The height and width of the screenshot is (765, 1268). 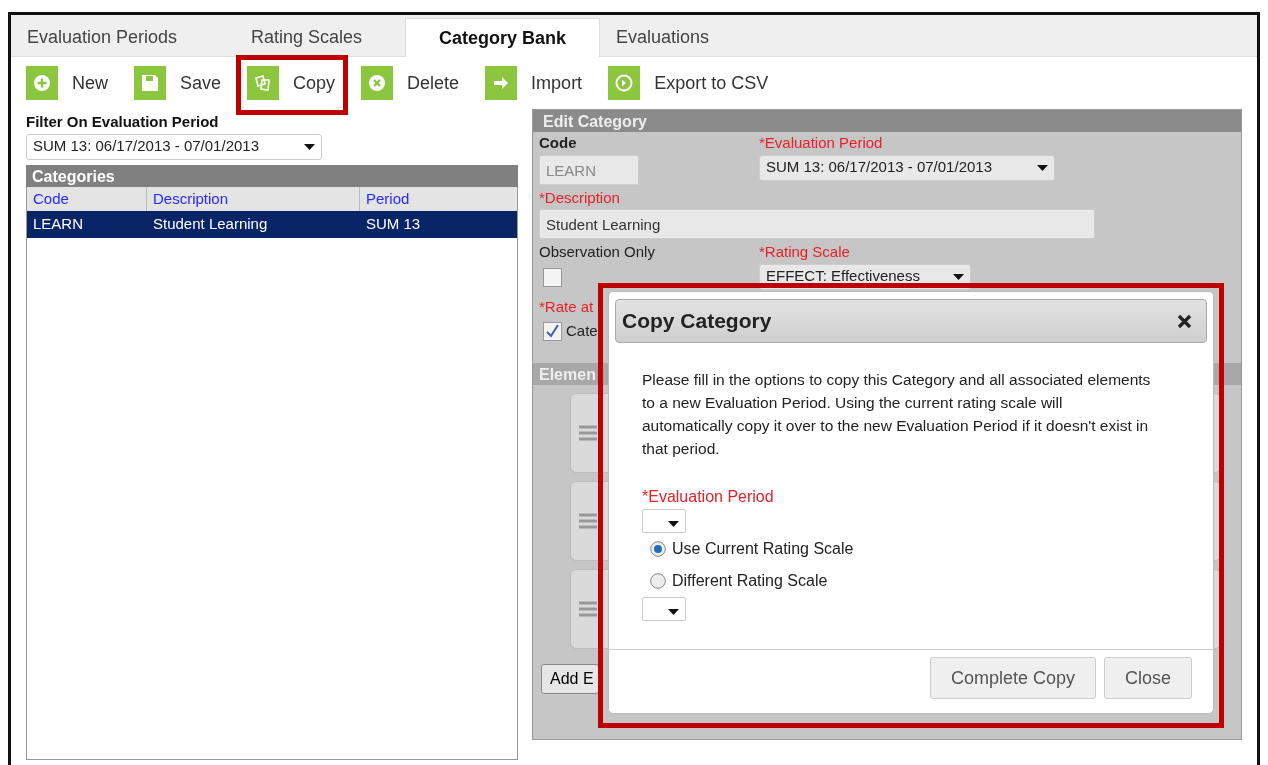 What do you see at coordinates (552, 278) in the screenshot?
I see `checkbox` at bounding box center [552, 278].